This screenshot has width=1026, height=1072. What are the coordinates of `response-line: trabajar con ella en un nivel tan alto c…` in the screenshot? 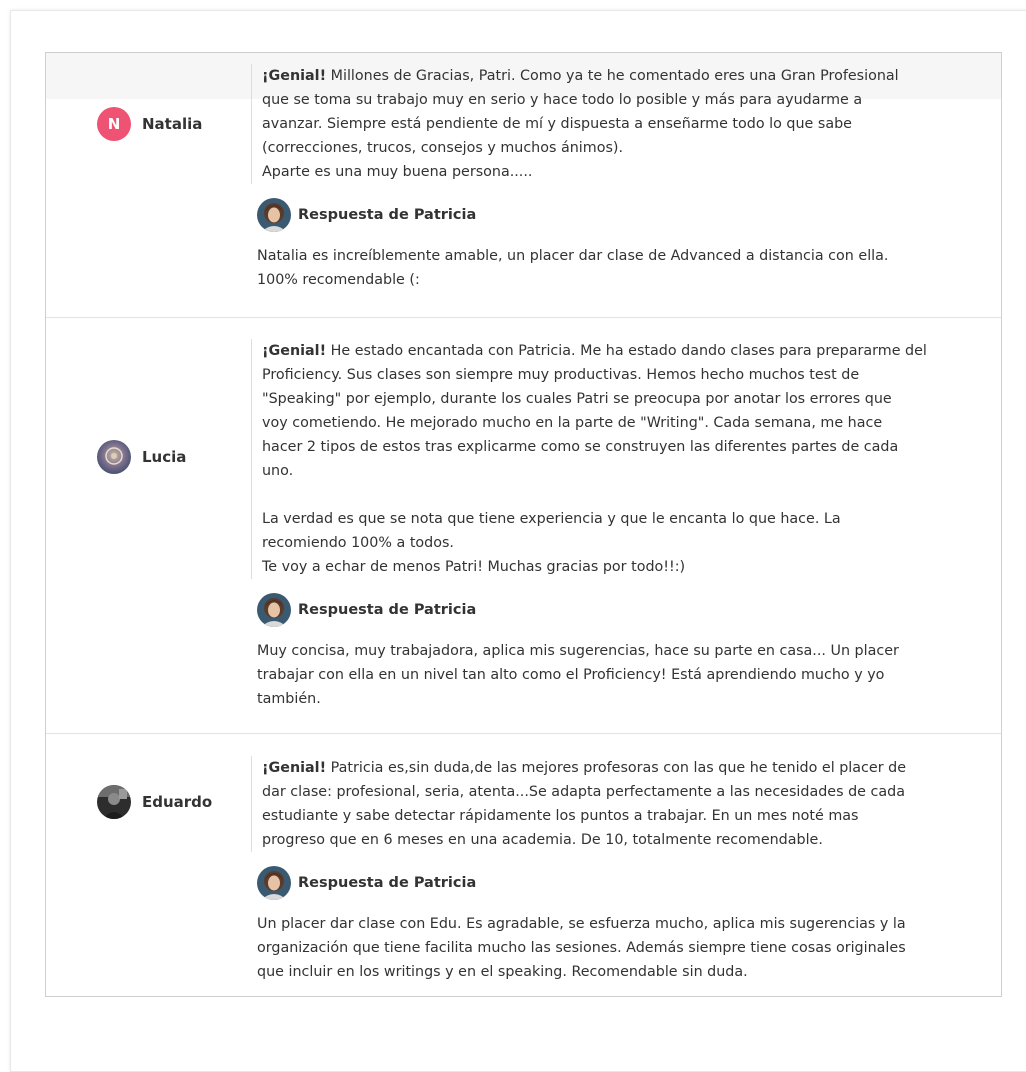 It's located at (571, 675).